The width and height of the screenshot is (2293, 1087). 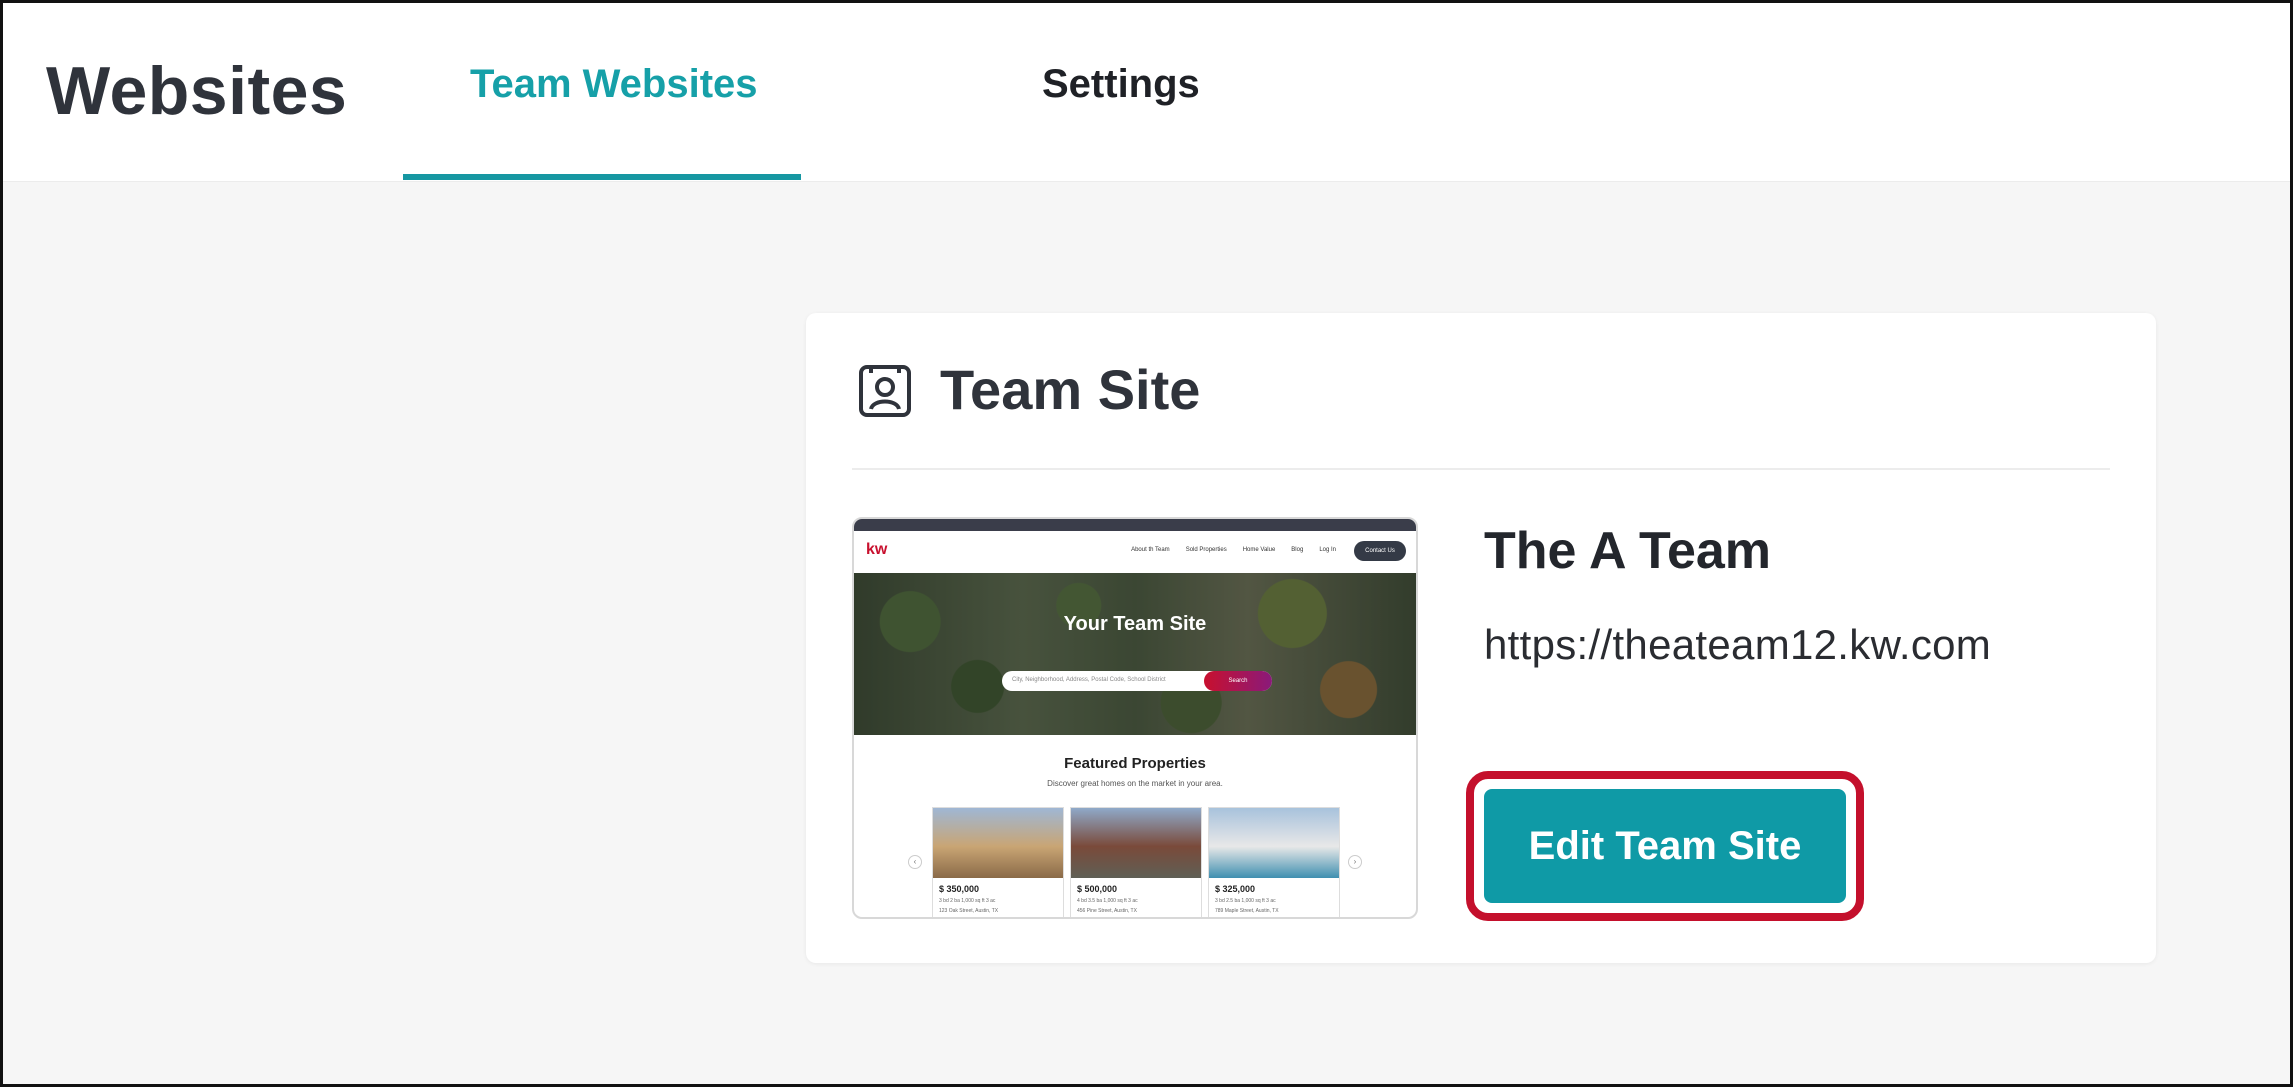 What do you see at coordinates (1628, 551) in the screenshot?
I see `team-name: The A Team` at bounding box center [1628, 551].